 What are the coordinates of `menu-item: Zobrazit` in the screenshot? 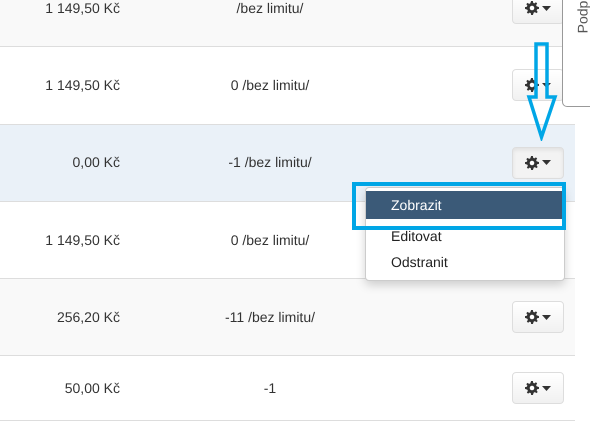 It's located at (465, 205).